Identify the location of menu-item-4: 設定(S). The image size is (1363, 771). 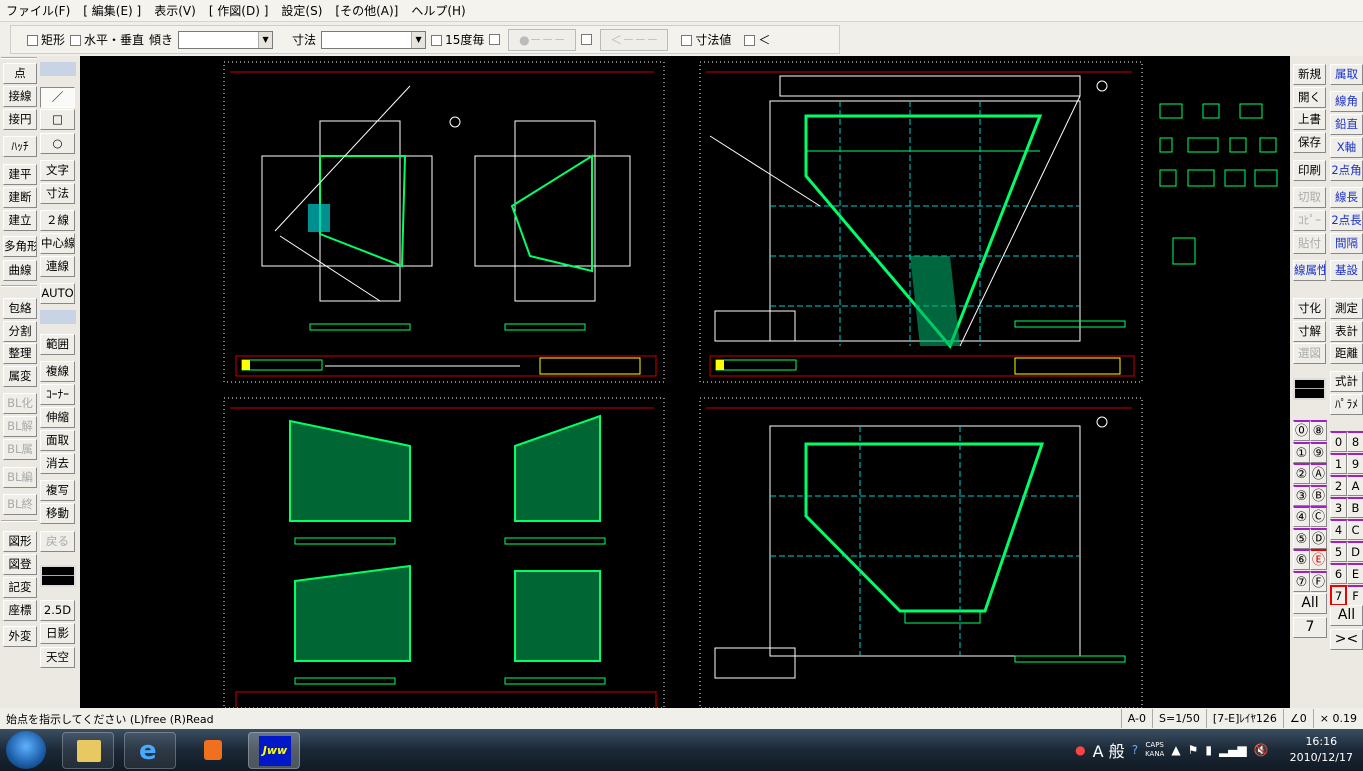
(301, 10).